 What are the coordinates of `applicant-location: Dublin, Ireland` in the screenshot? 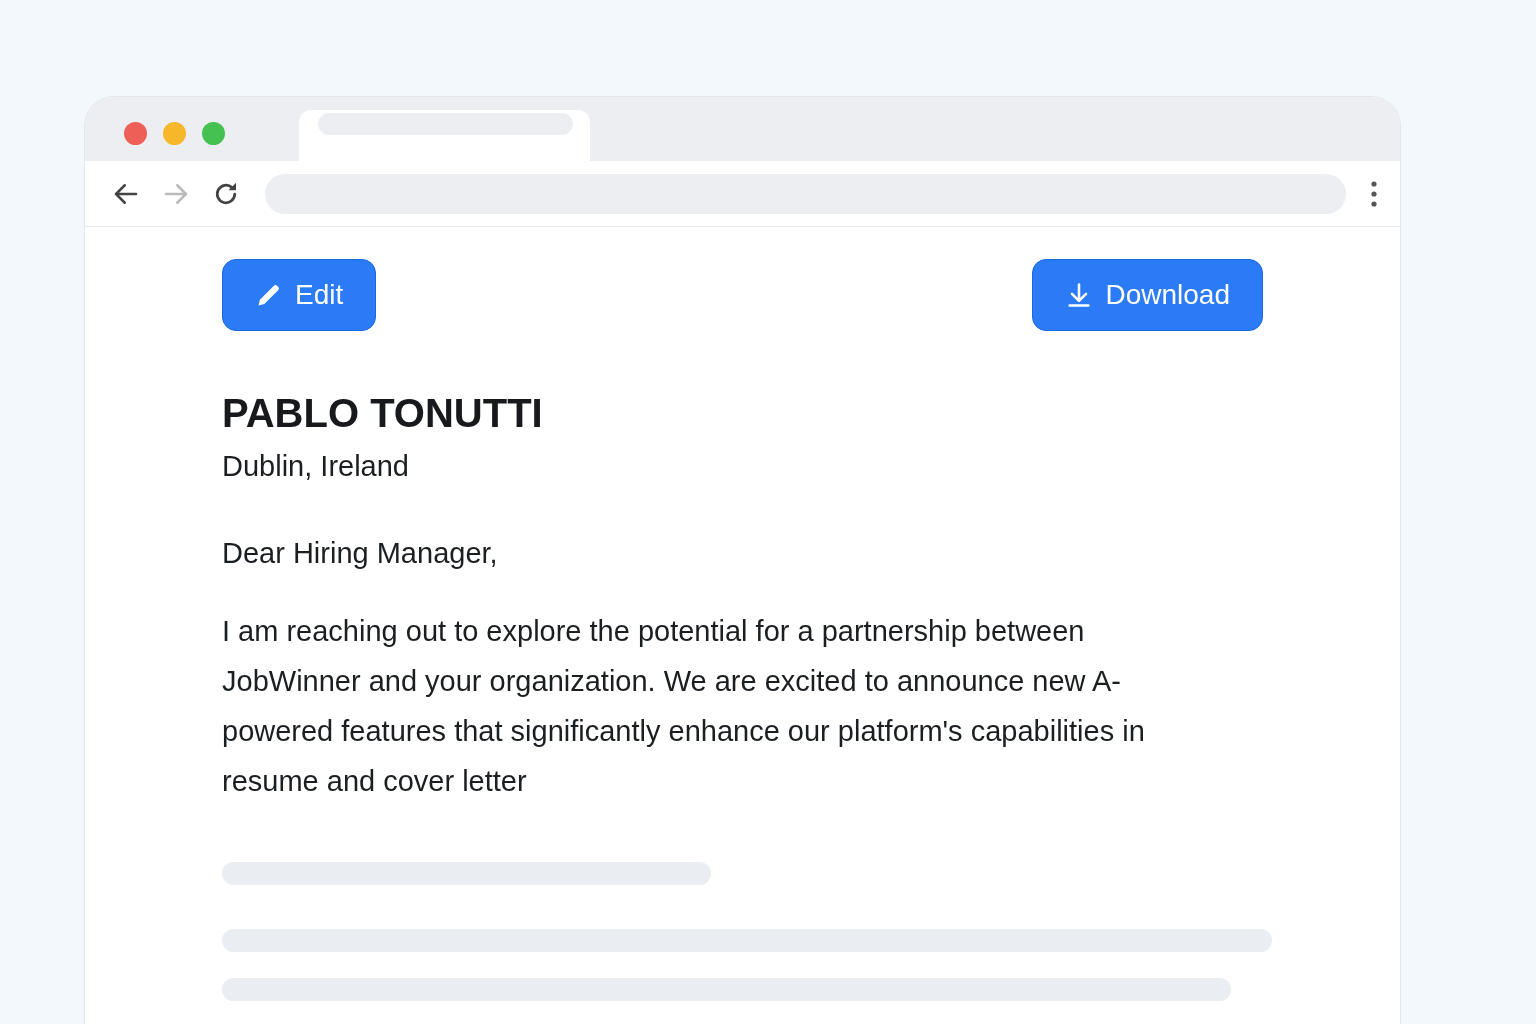 It's located at (316, 466).